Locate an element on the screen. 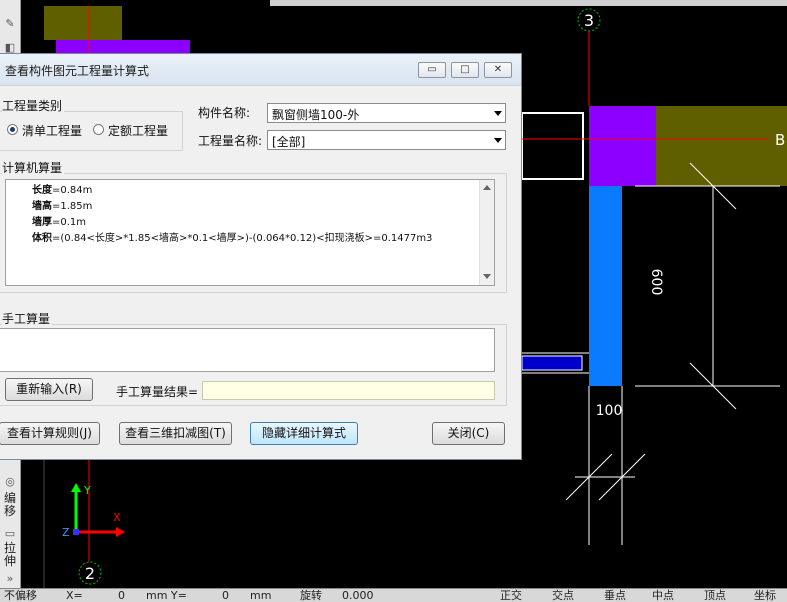 This screenshot has height=602, width=787. purple-block-top is located at coordinates (123, 46).